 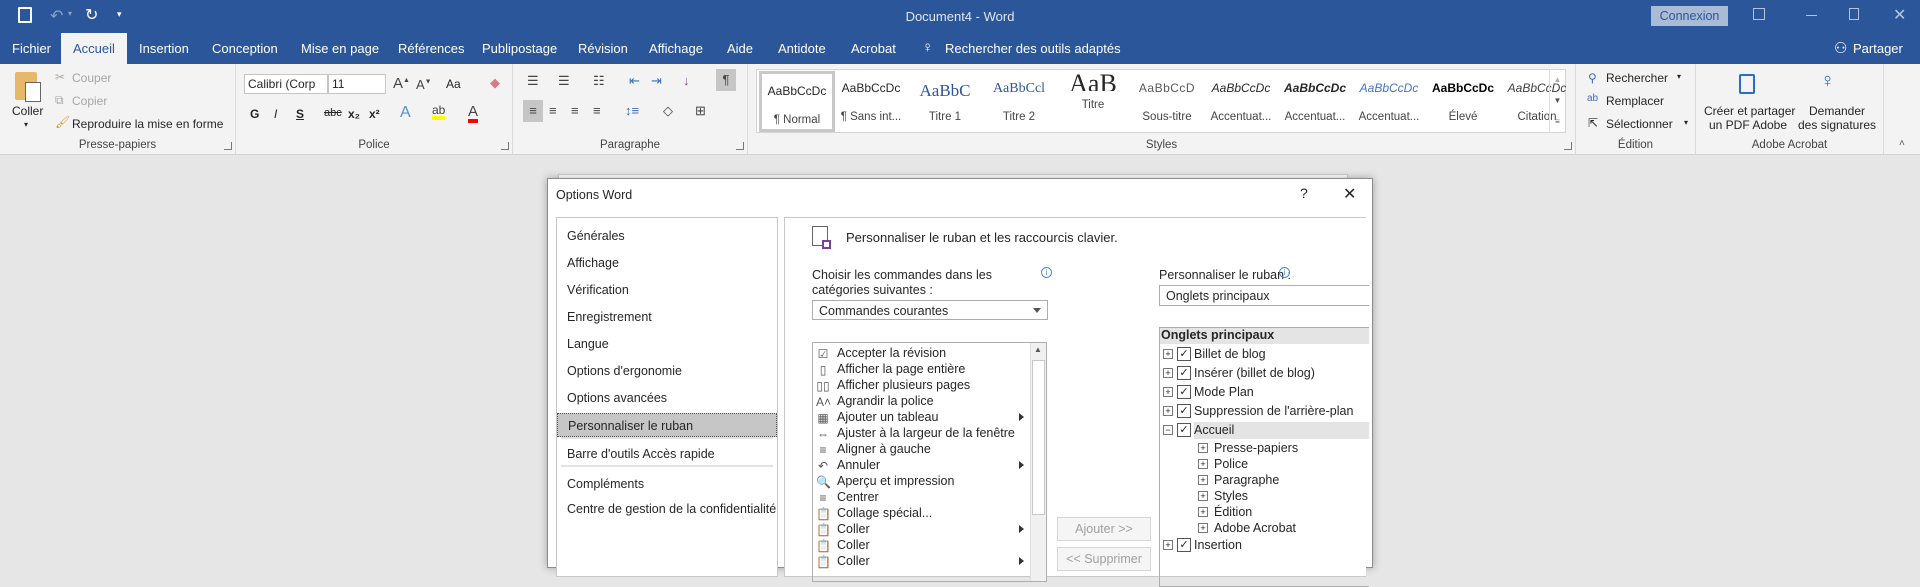 What do you see at coordinates (431, 48) in the screenshot?
I see `tab-references: Références` at bounding box center [431, 48].